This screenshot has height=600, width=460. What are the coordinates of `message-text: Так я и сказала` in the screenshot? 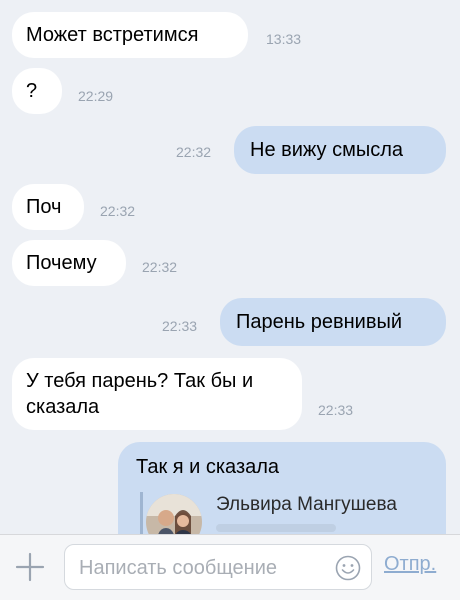 It's located at (208, 467).